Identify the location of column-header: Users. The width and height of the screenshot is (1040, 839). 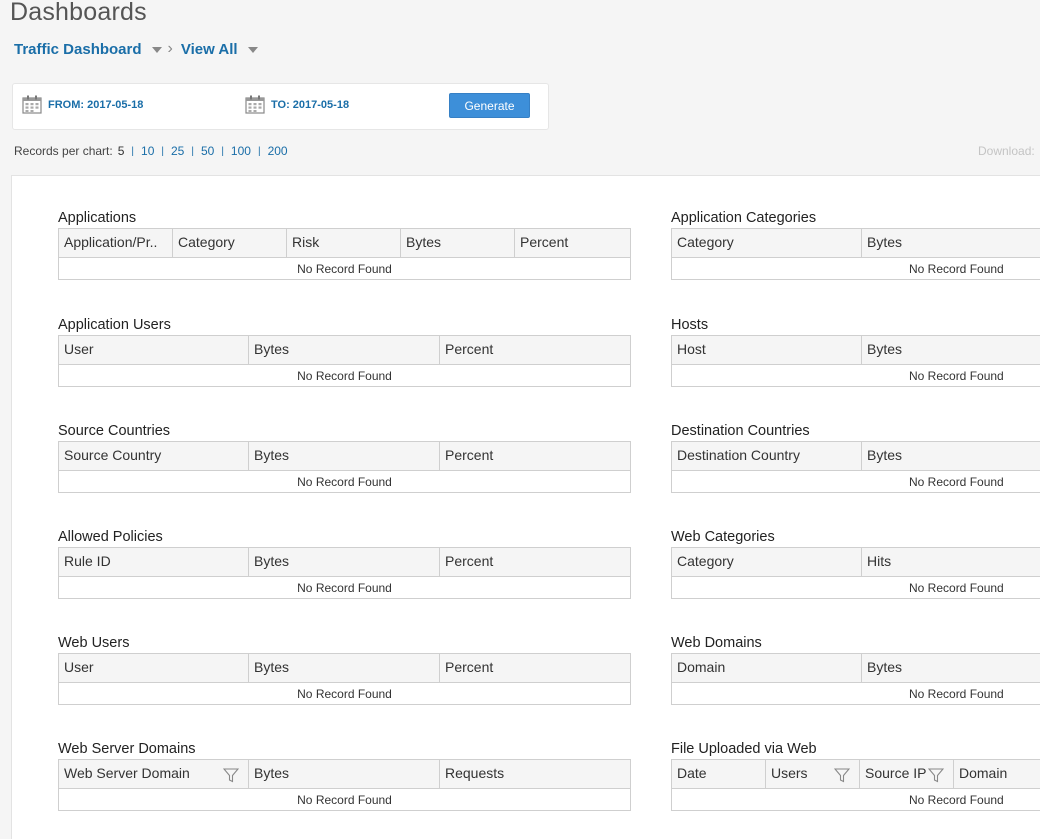
(813, 774).